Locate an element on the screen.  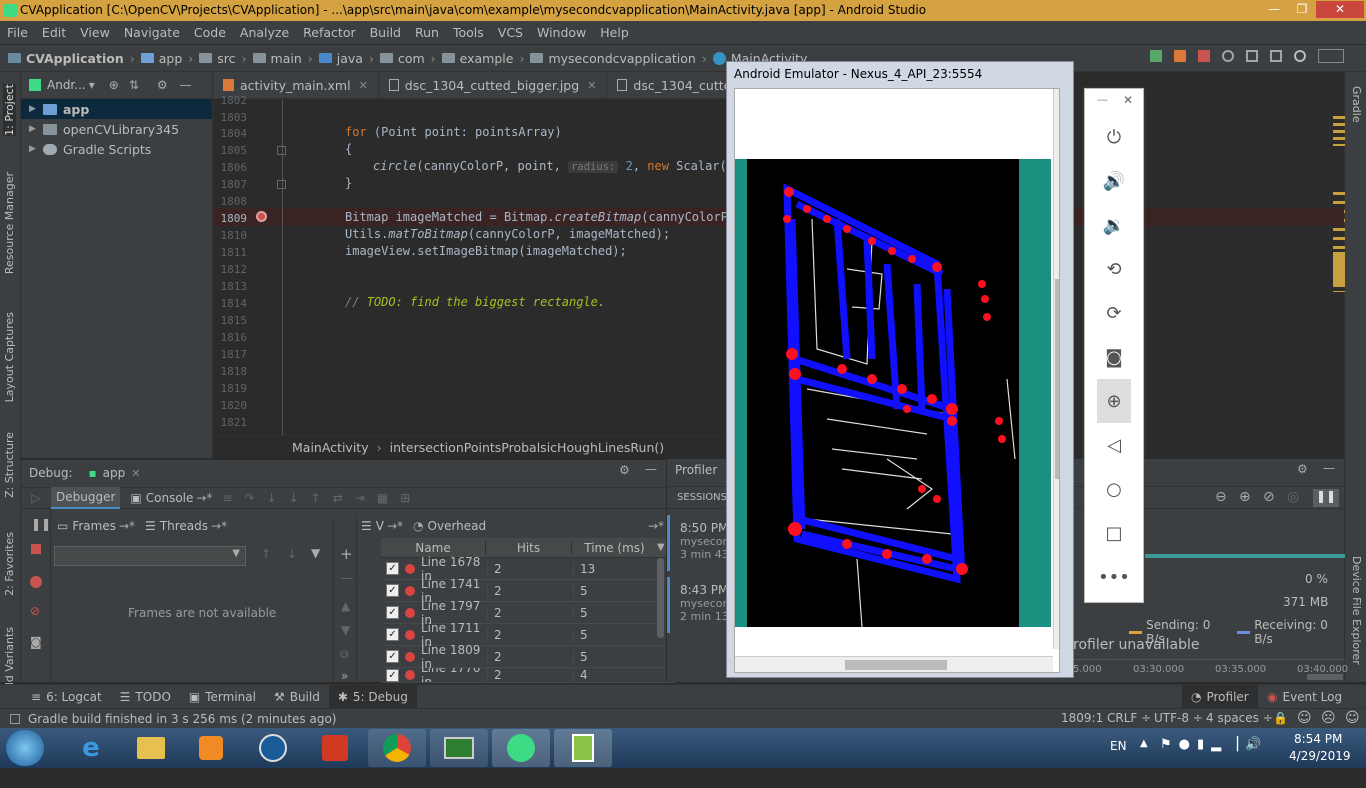
inspector-icon: ☺ is located at coordinates (1304, 718).